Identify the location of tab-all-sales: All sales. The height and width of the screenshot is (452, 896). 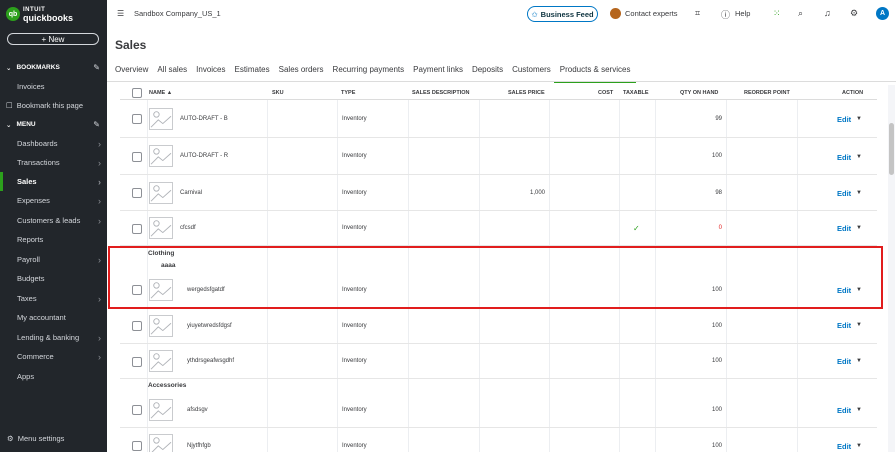
(172, 72).